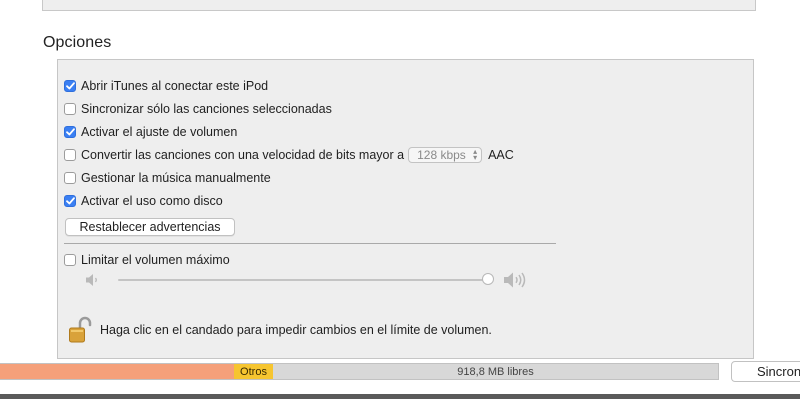 Image resolution: width=800 pixels, height=399 pixels. Describe the element at coordinates (176, 178) in the screenshot. I see `option-label: Gestionar la música manualmente` at that location.